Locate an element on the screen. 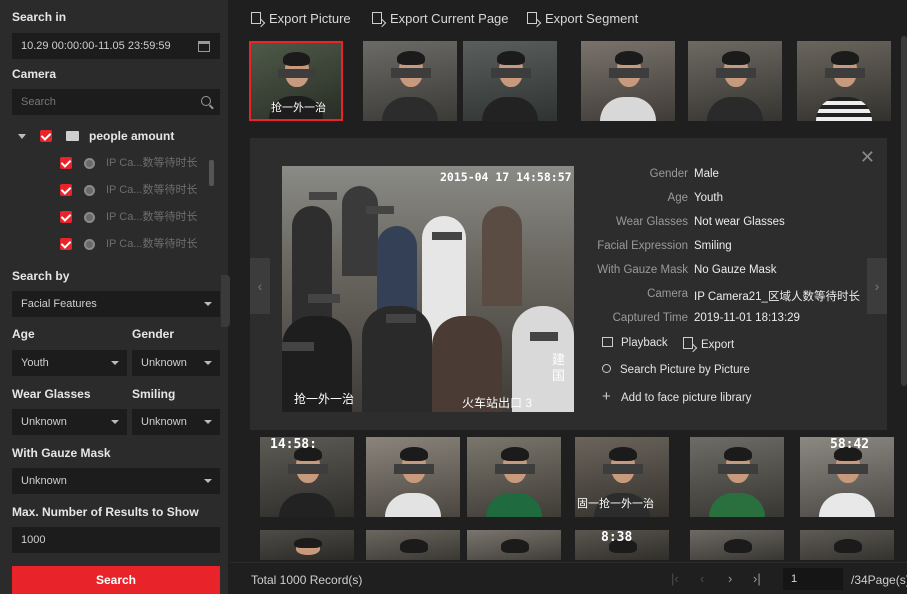  folder-icon is located at coordinates (72, 136).